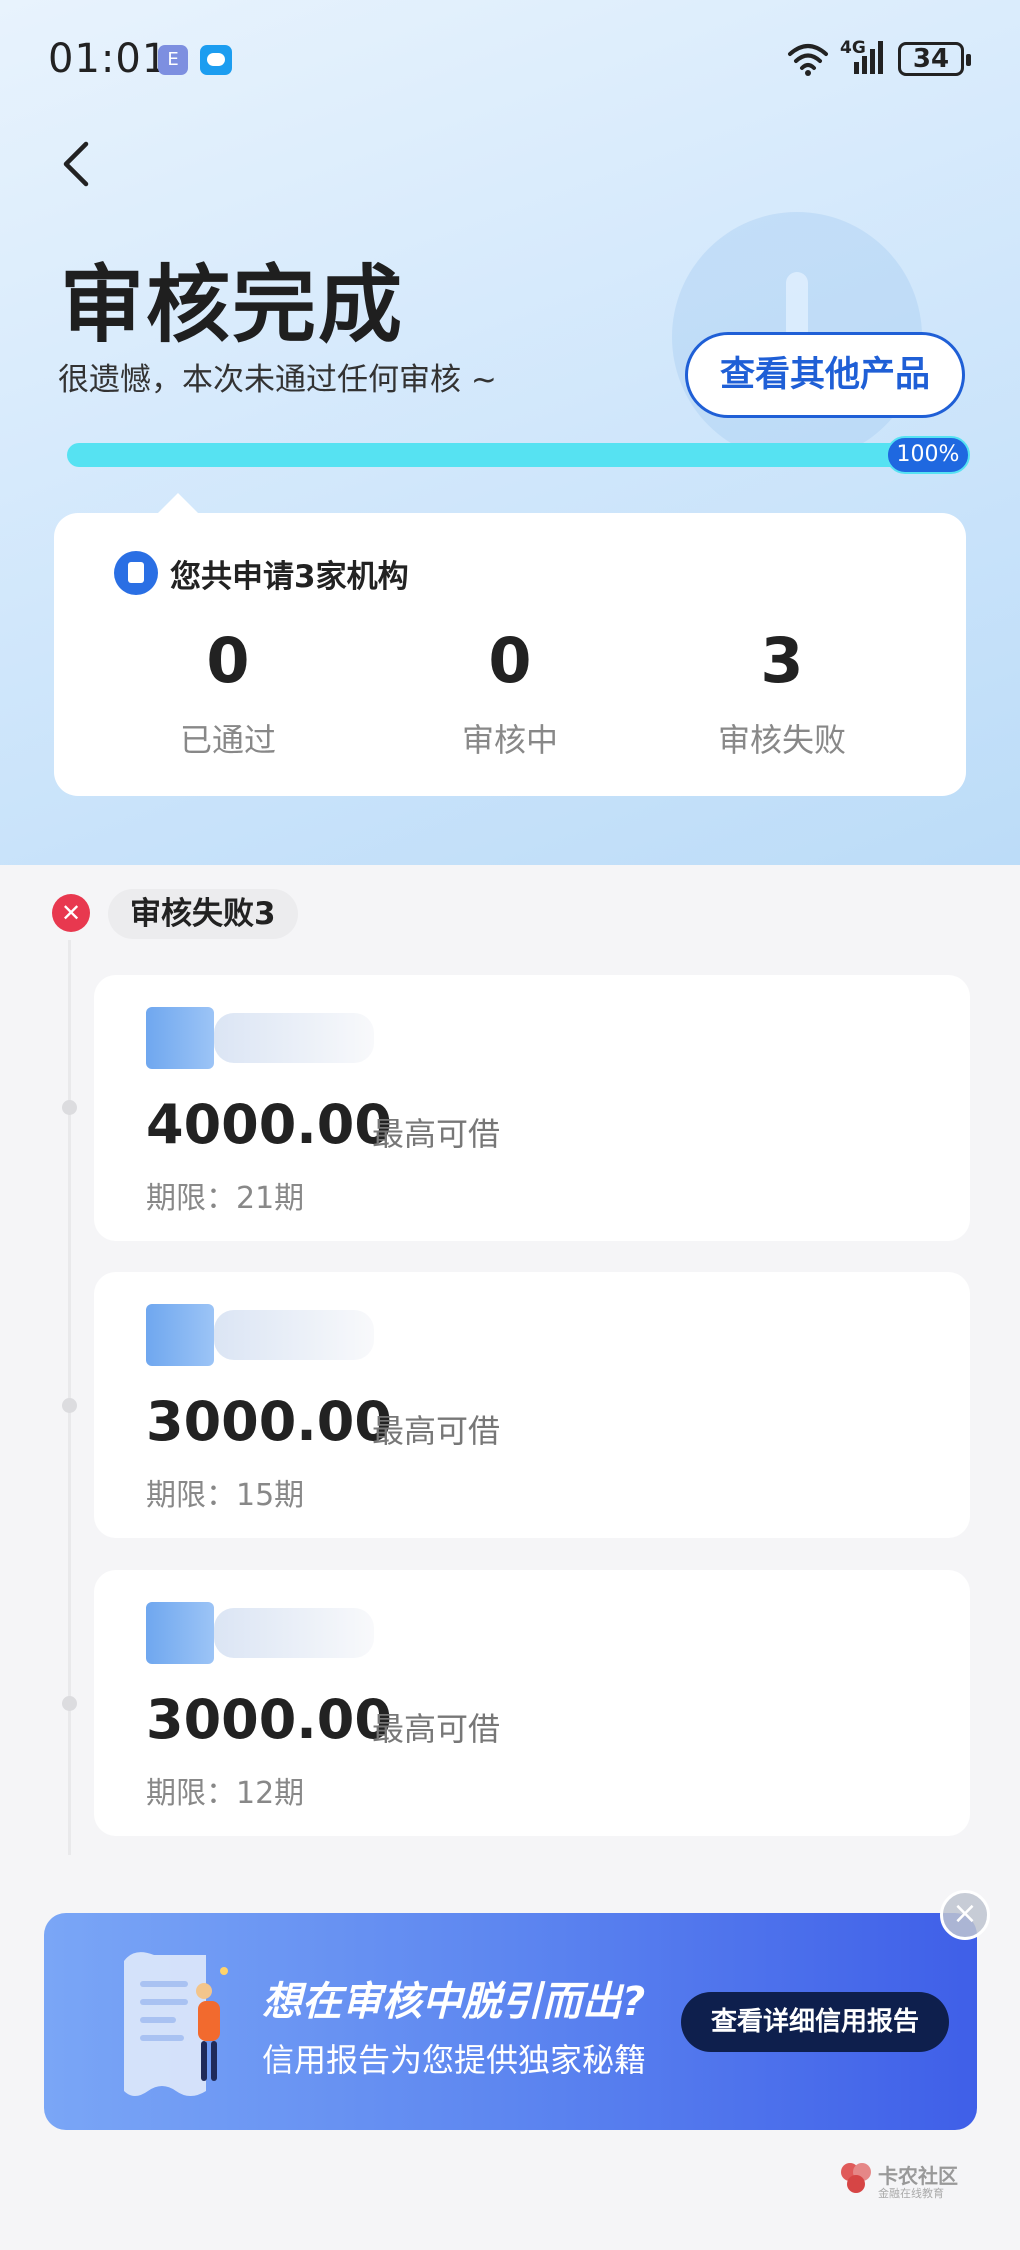  What do you see at coordinates (532, 1703) in the screenshot?
I see `loan-card: 3000.00 最高可借 期限：12期` at bounding box center [532, 1703].